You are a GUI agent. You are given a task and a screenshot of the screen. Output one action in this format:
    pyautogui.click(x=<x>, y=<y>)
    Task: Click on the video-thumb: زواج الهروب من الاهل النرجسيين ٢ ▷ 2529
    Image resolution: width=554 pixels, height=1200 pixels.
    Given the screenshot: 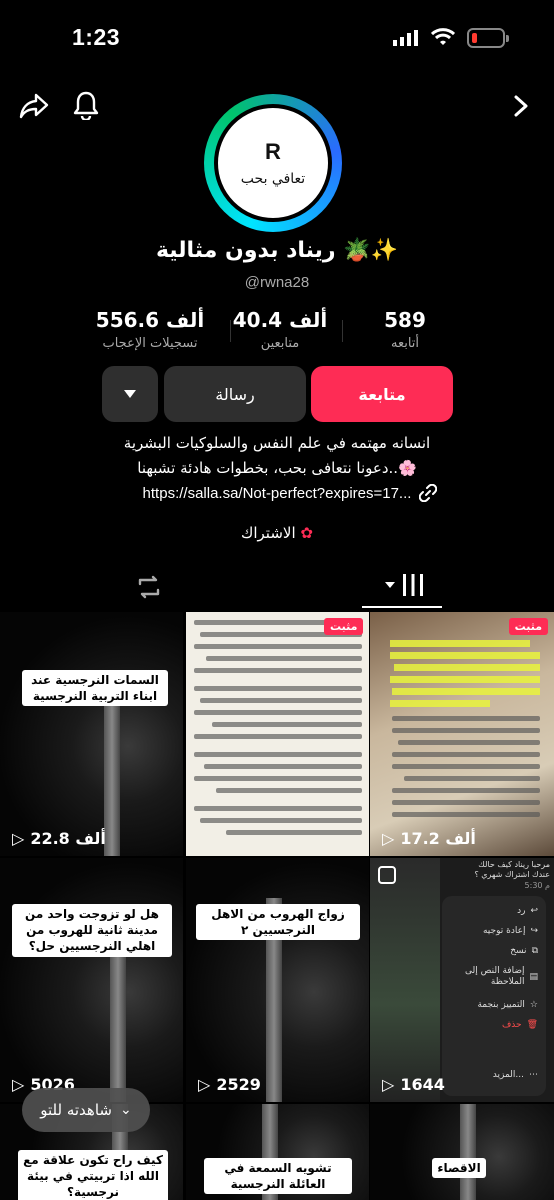 What is the action you would take?
    pyautogui.click(x=277, y=980)
    